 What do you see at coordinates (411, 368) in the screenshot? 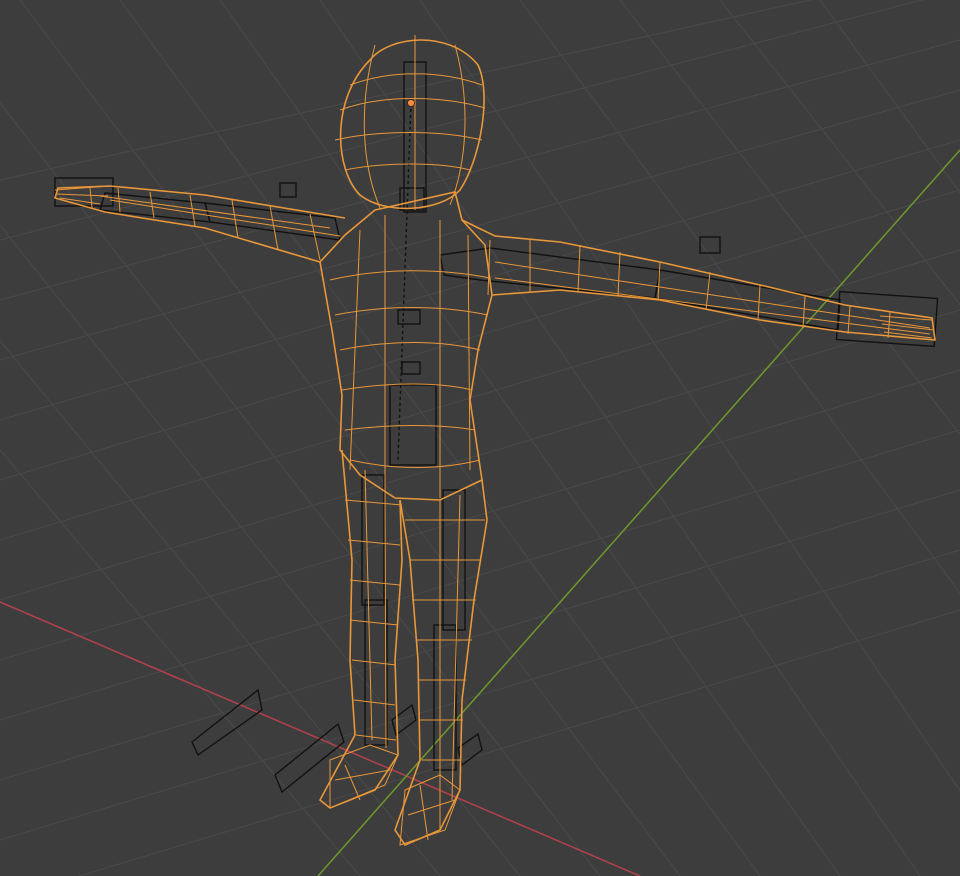
I see `bone-spine-low` at bounding box center [411, 368].